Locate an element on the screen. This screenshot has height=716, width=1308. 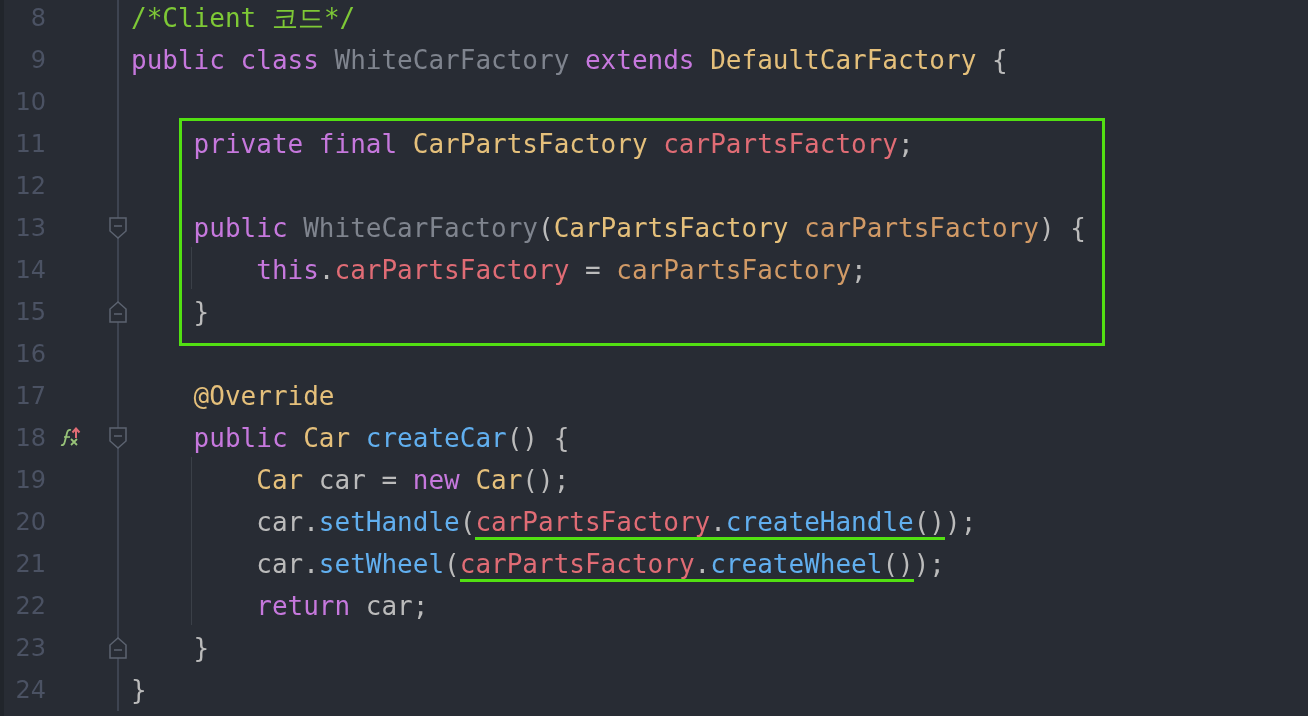
code-token: (); is located at coordinates (546, 480).